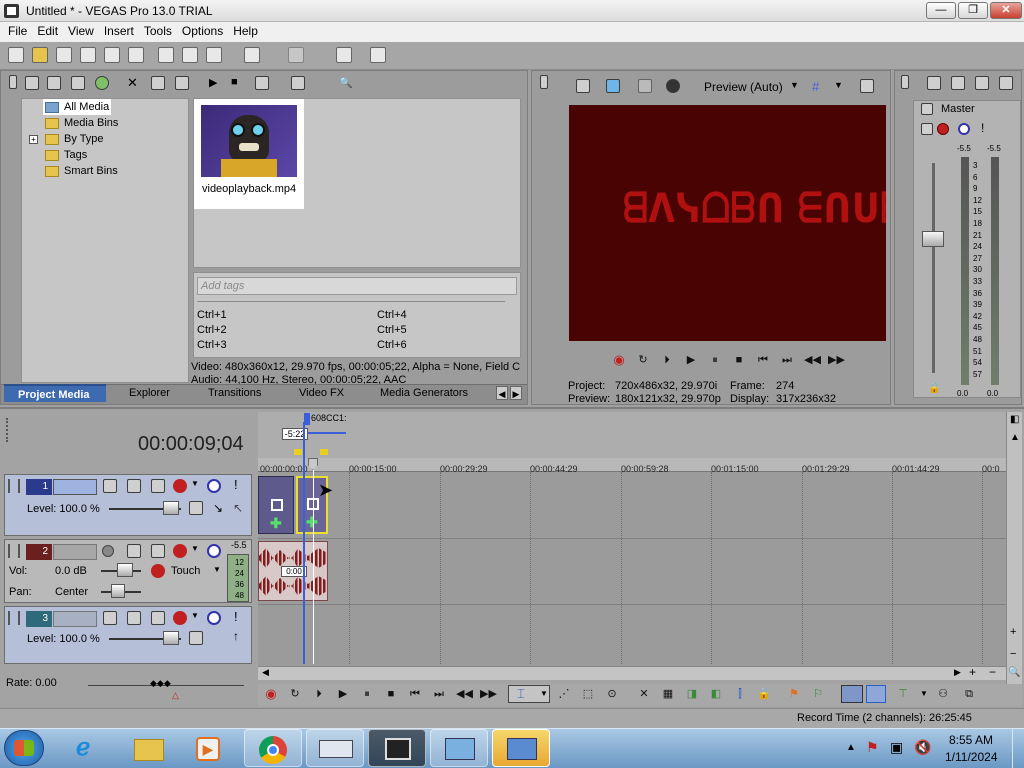  I want to click on go-to-start-icon: ⏮, so click(763, 360).